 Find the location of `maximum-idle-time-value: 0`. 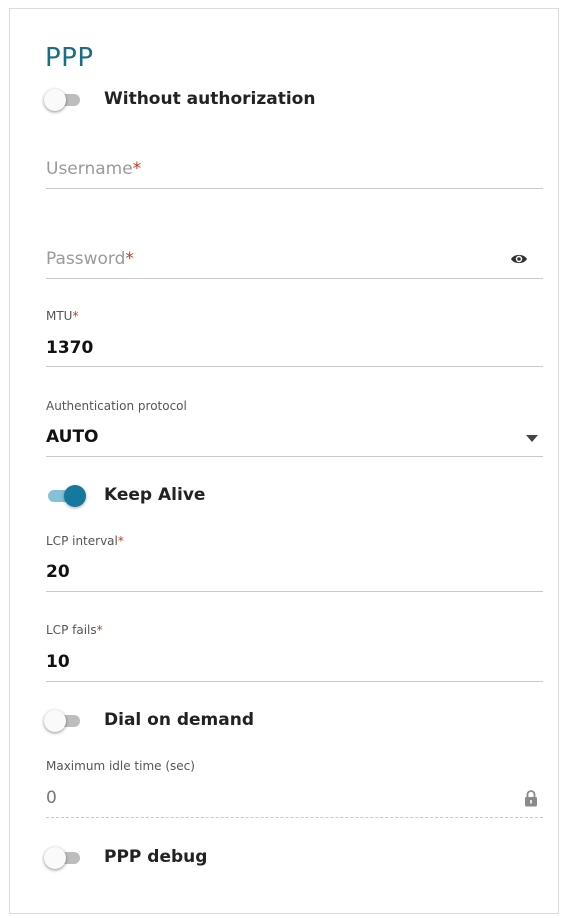

maximum-idle-time-value: 0 is located at coordinates (51, 798).